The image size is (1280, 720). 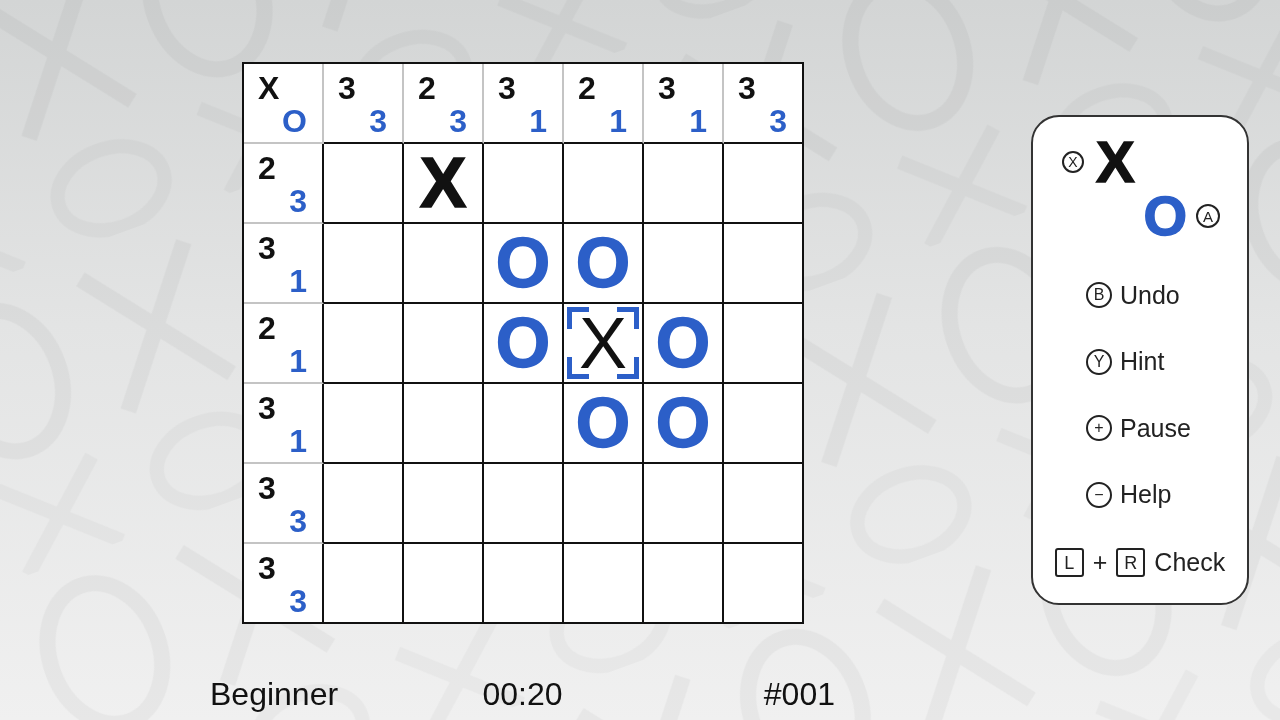 What do you see at coordinates (274, 694) in the screenshot?
I see `difficulty-label: Beginner` at bounding box center [274, 694].